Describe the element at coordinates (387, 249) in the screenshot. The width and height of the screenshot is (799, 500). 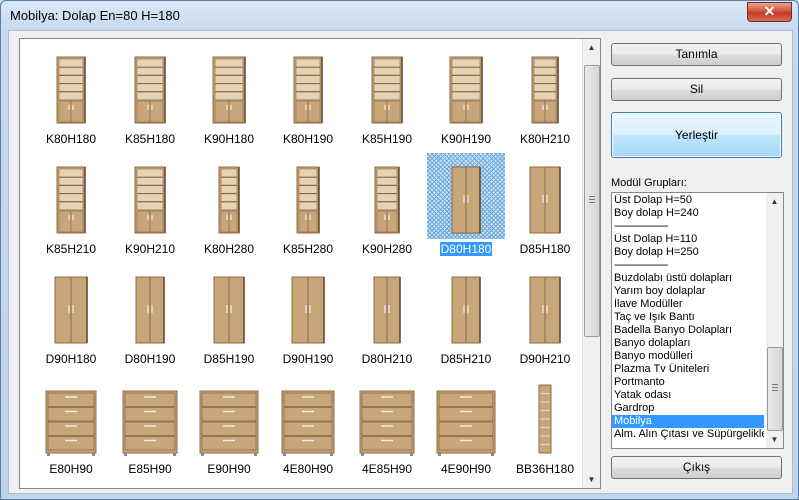
I see `gallery-item-label-text: K90H280` at that location.